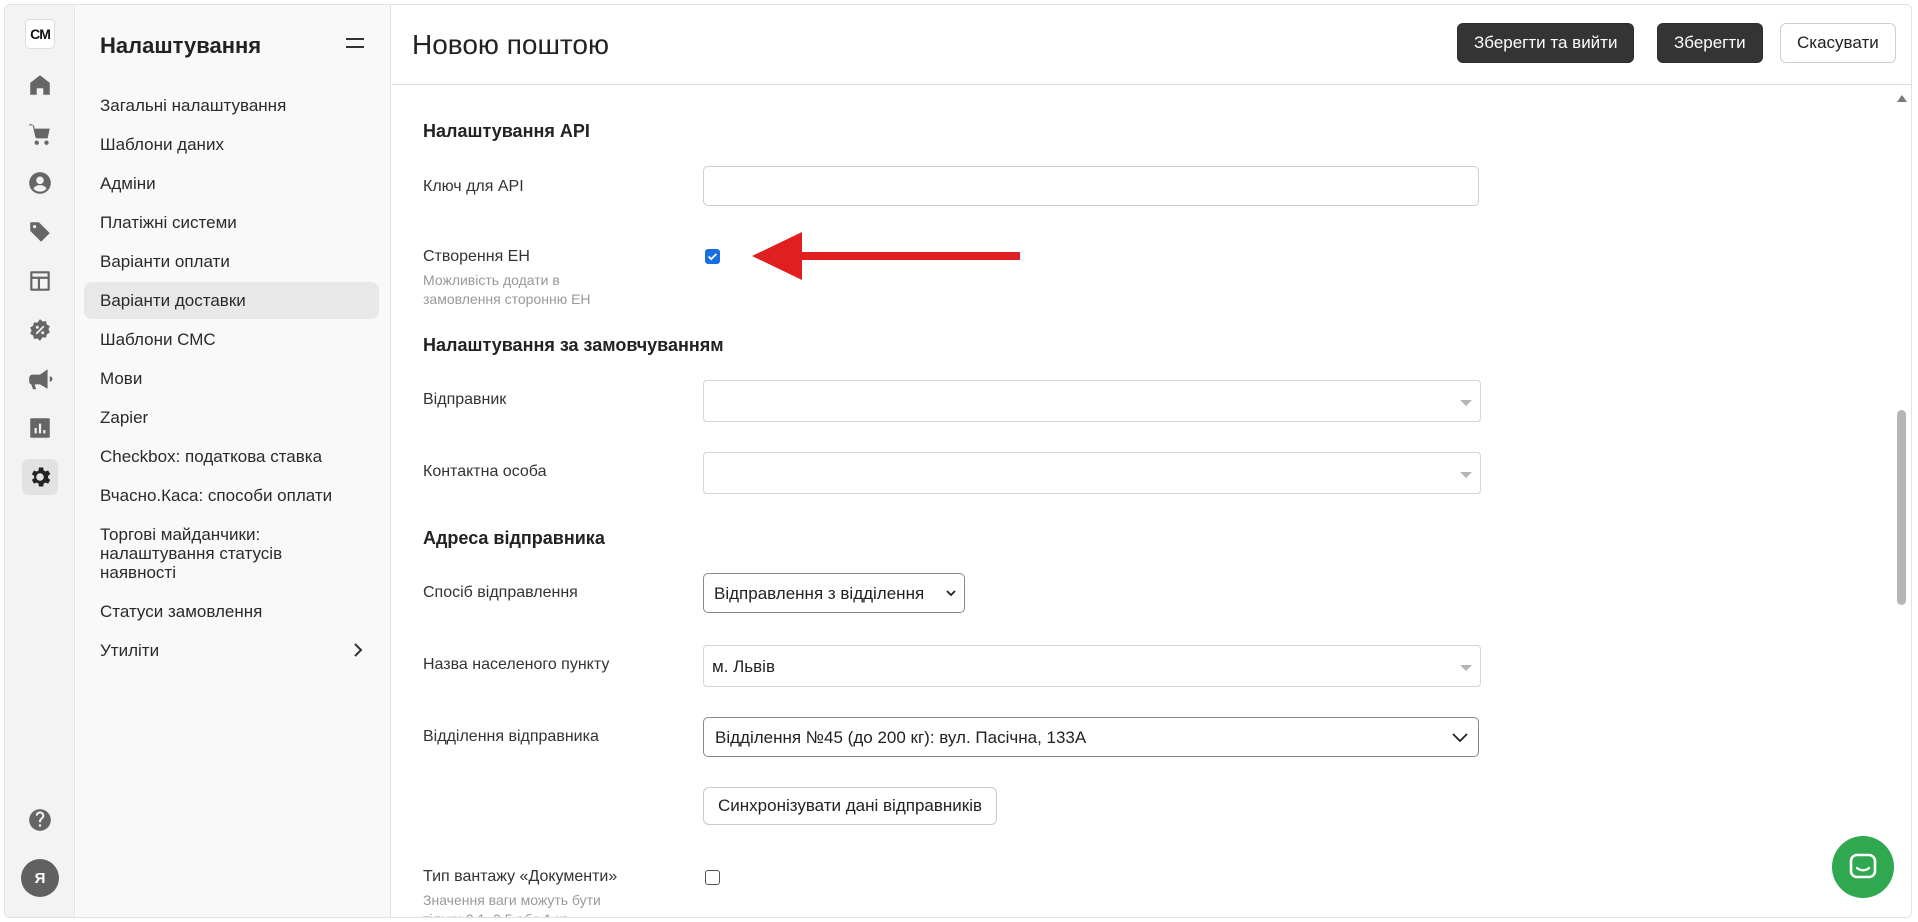 This screenshot has height=922, width=1918. I want to click on ship-method-select: Відправлення з відділення, so click(834, 593).